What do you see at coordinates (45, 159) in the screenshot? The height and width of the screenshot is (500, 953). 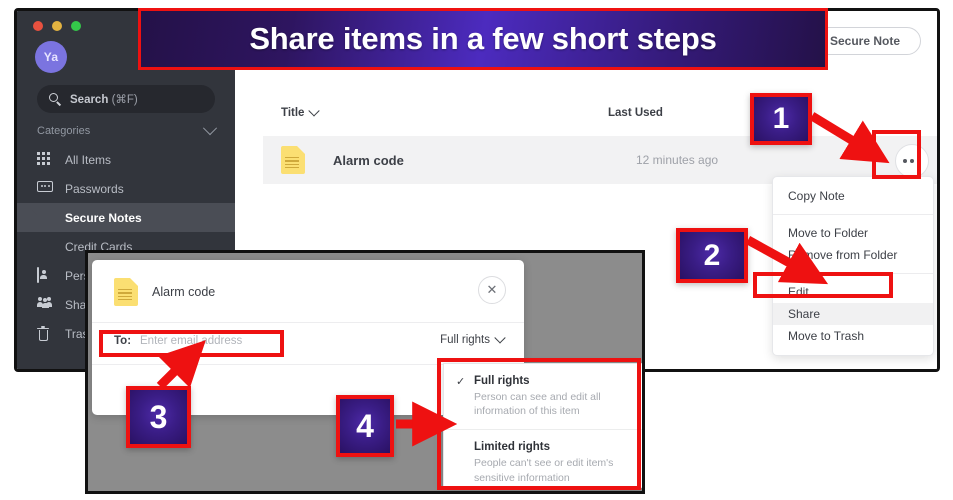 I see `grid-icon` at bounding box center [45, 159].